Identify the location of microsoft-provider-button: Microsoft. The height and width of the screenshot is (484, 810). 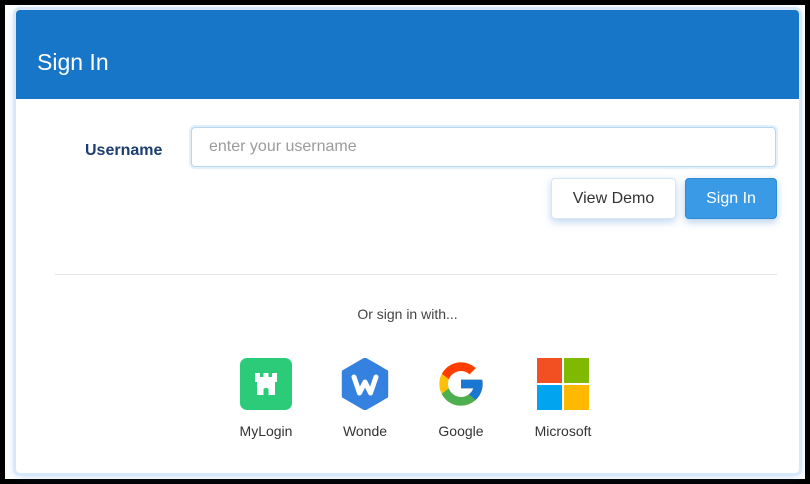
(563, 401).